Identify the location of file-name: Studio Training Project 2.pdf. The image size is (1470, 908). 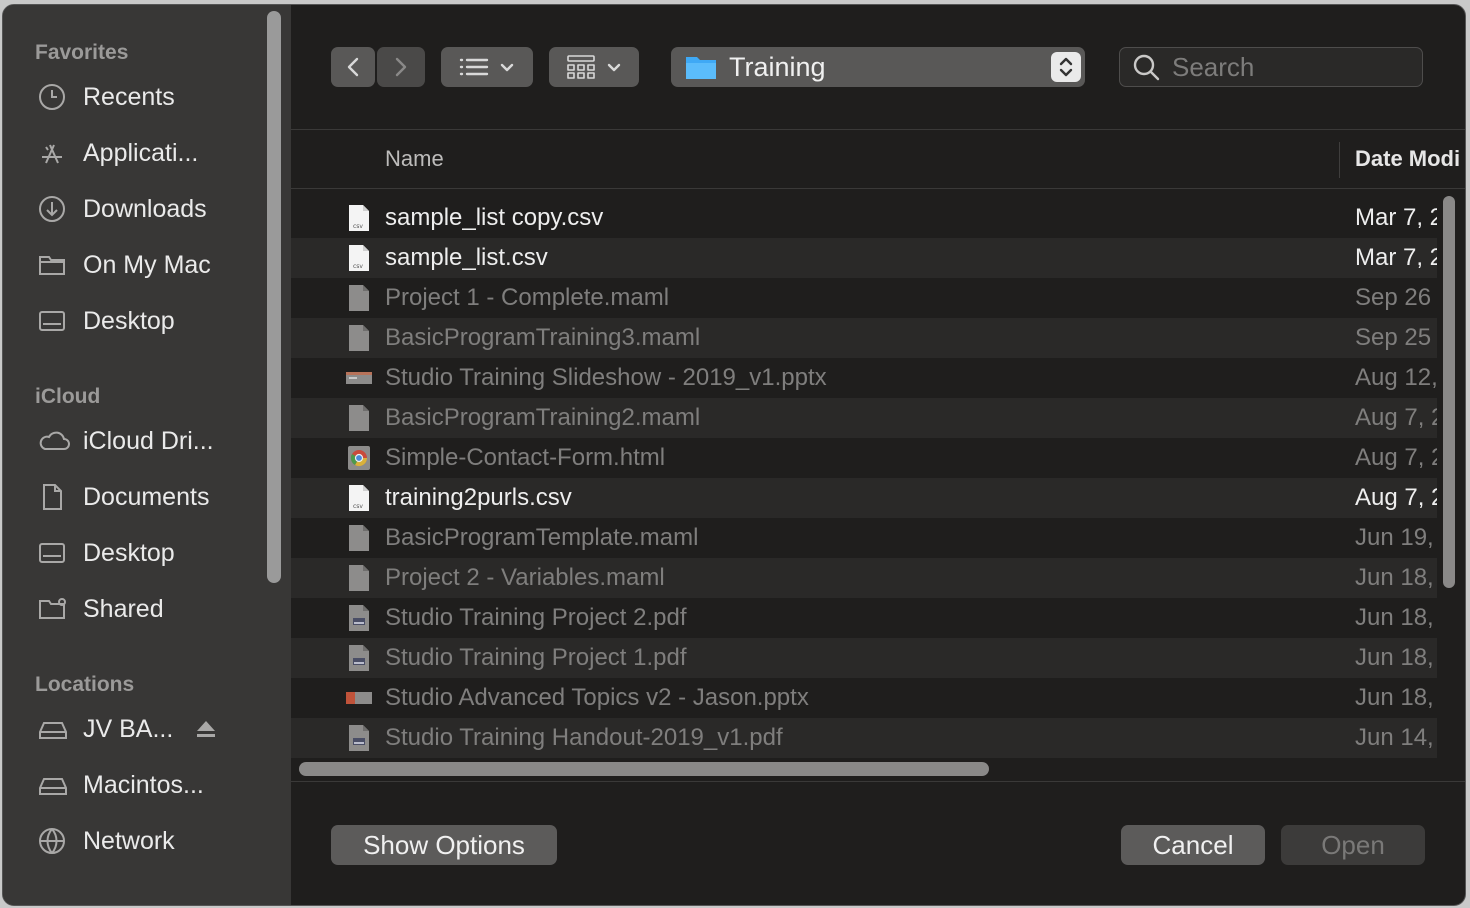
(536, 617).